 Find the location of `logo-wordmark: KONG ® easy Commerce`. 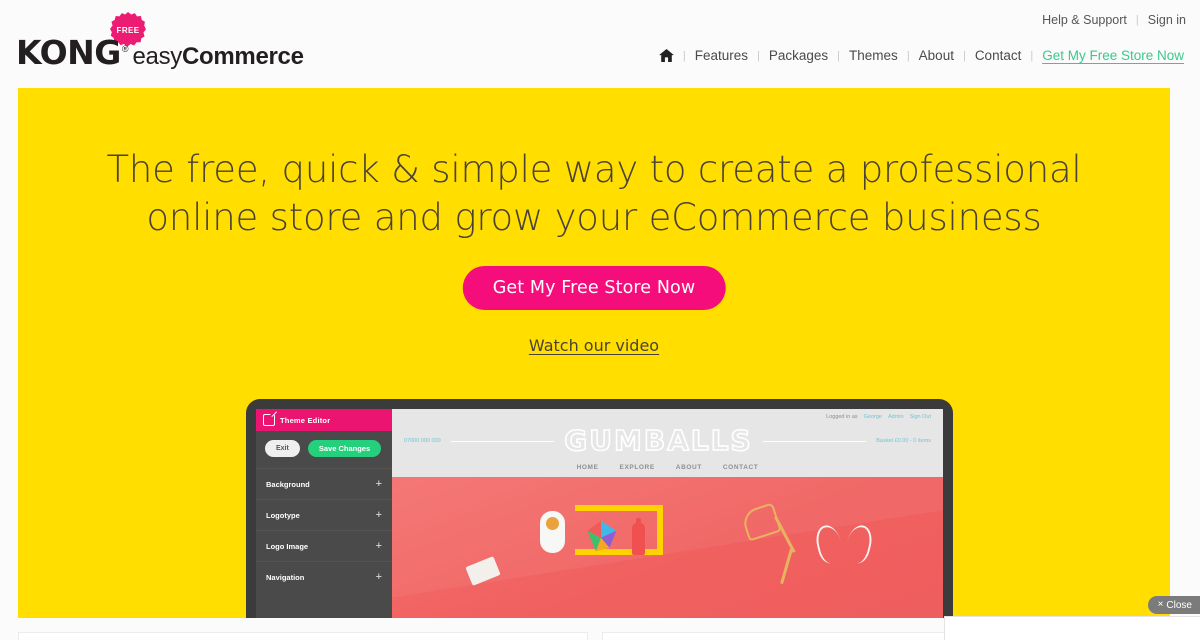

logo-wordmark: KONG ® easy Commerce is located at coordinates (160, 52).